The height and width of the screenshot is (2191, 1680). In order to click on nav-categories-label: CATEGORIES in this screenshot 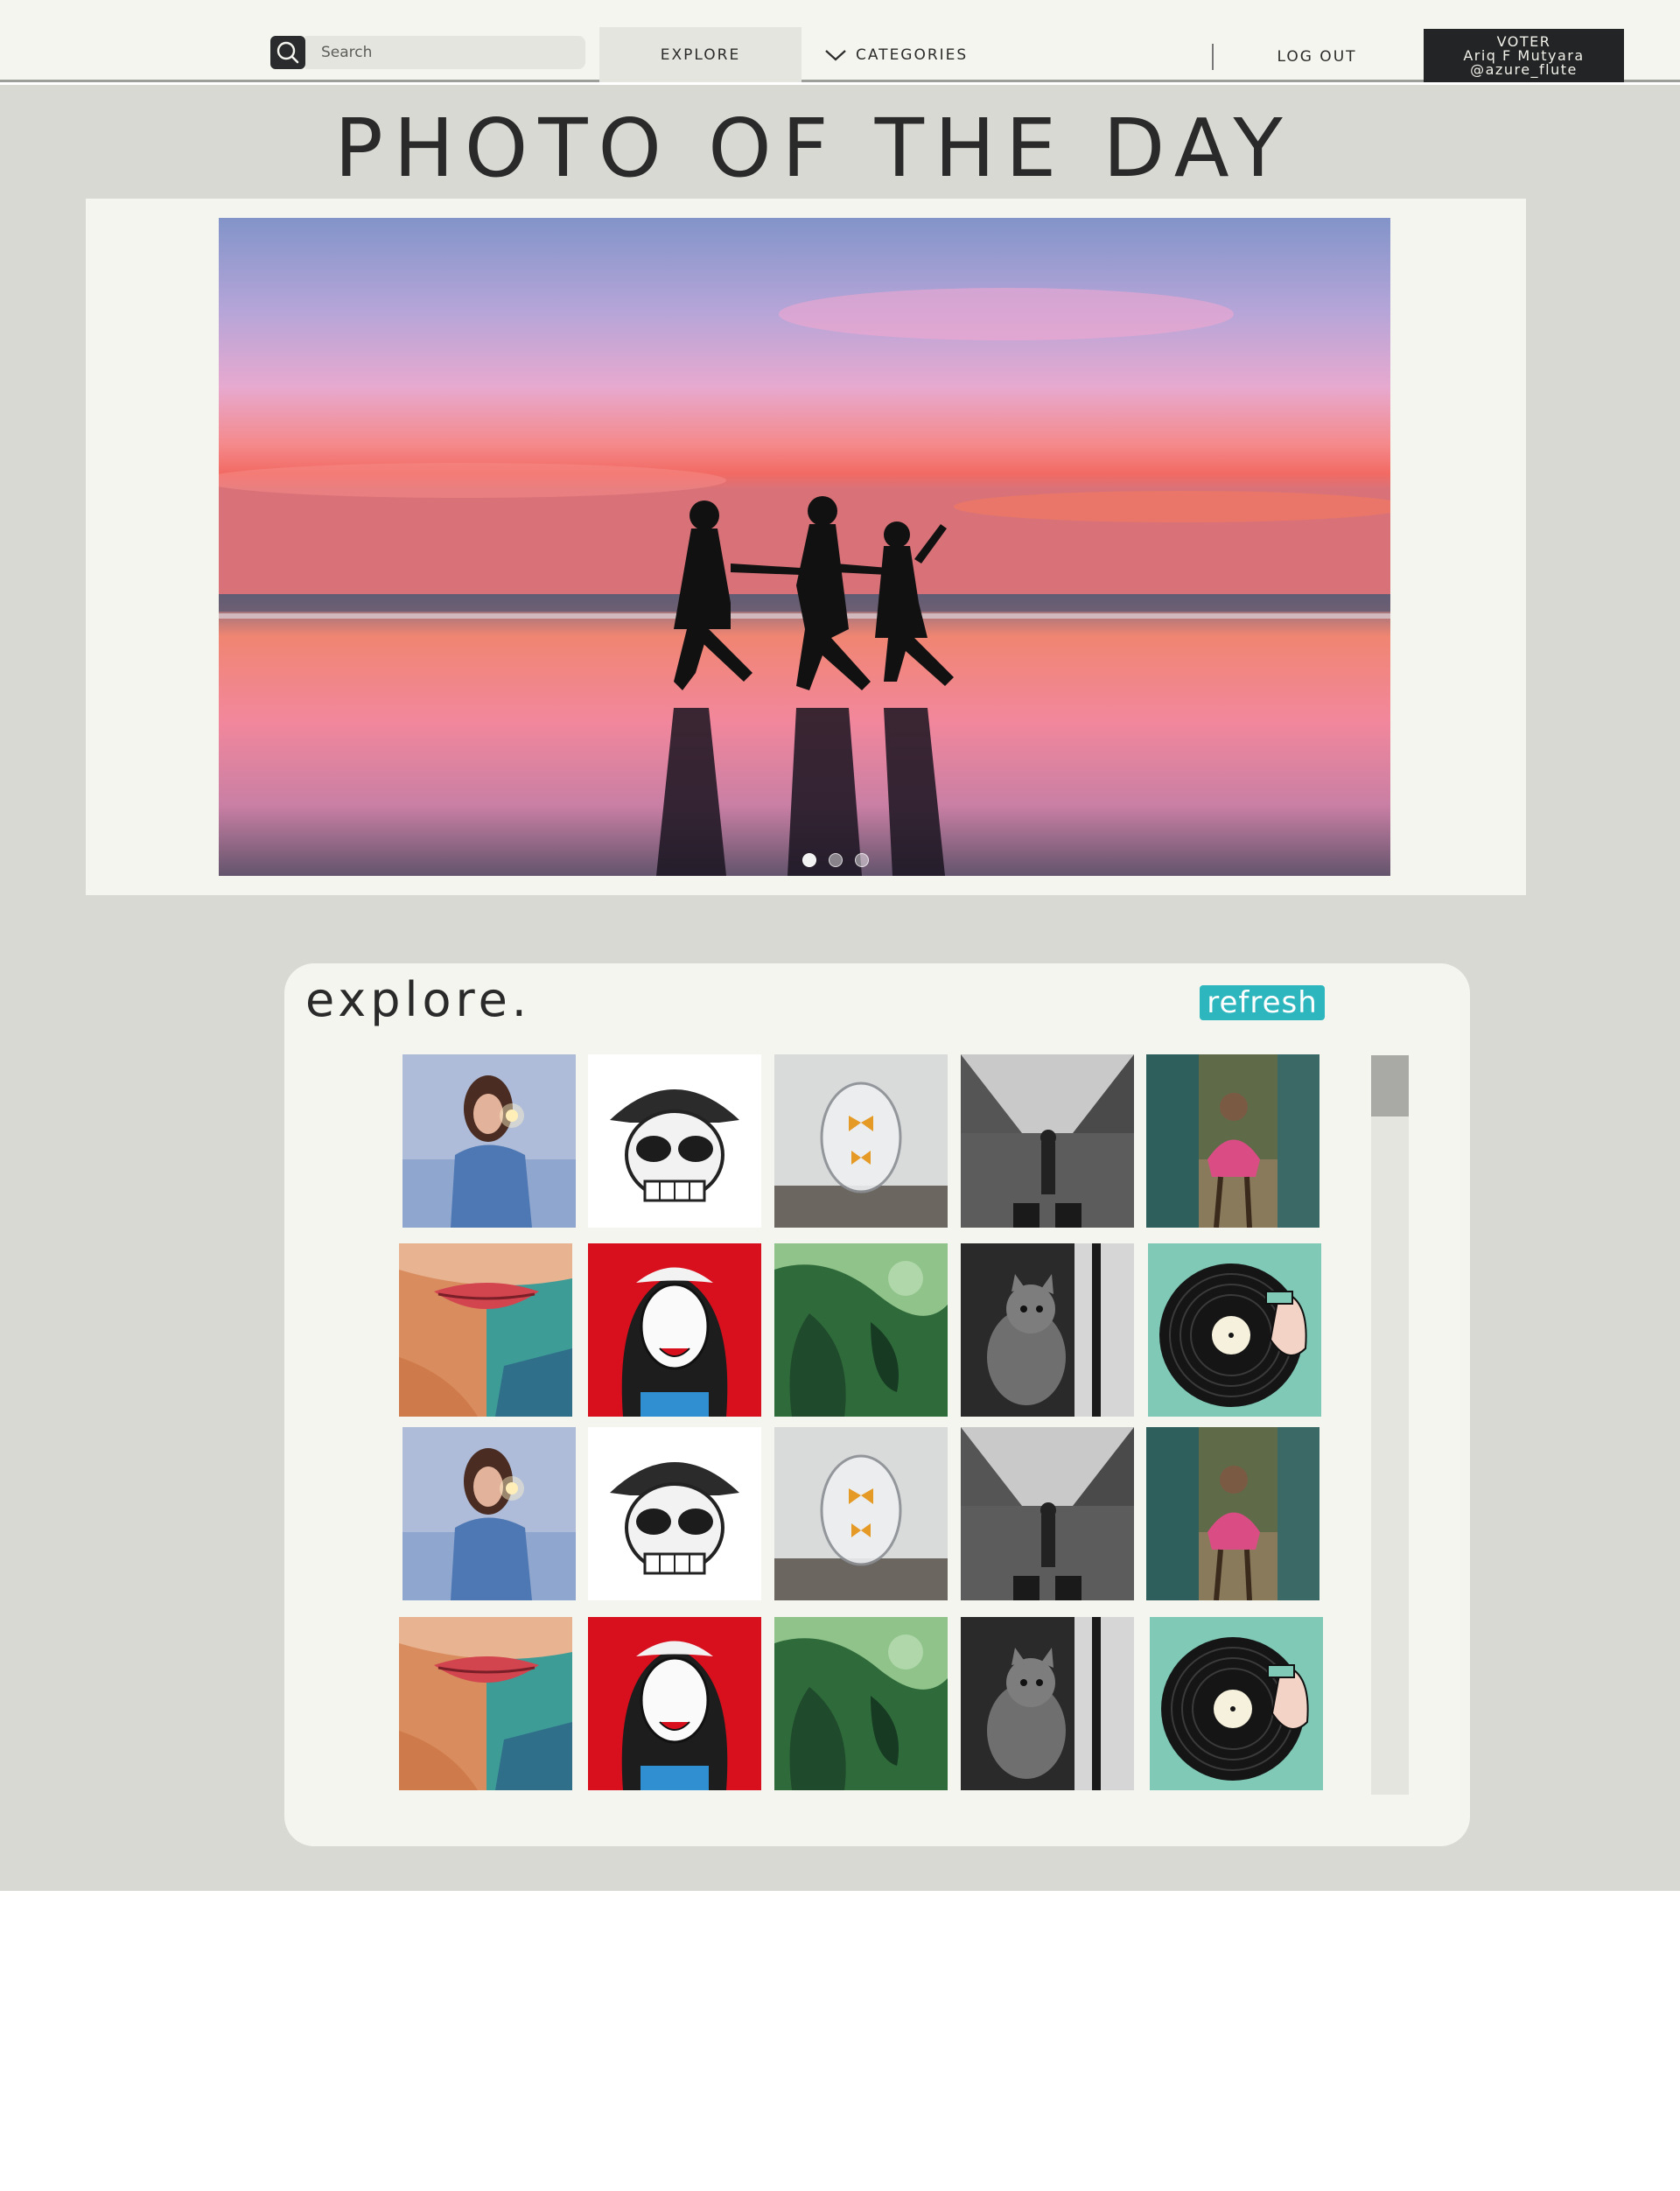, I will do `click(912, 55)`.